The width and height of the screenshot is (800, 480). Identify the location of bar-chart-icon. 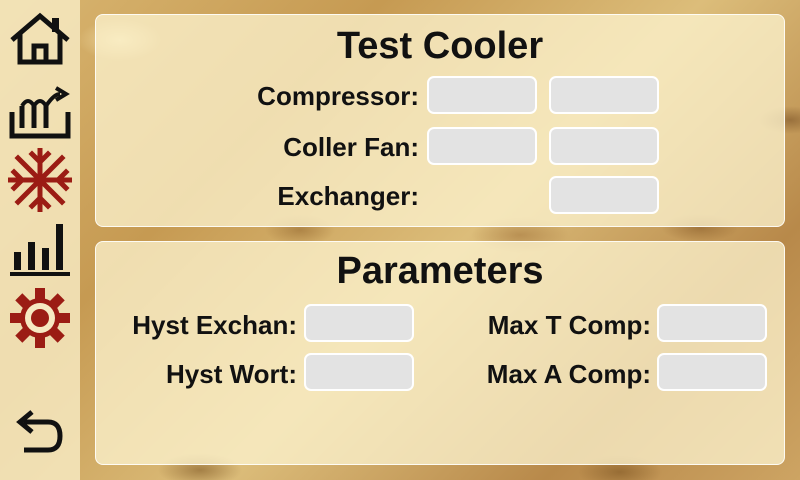
(40, 250).